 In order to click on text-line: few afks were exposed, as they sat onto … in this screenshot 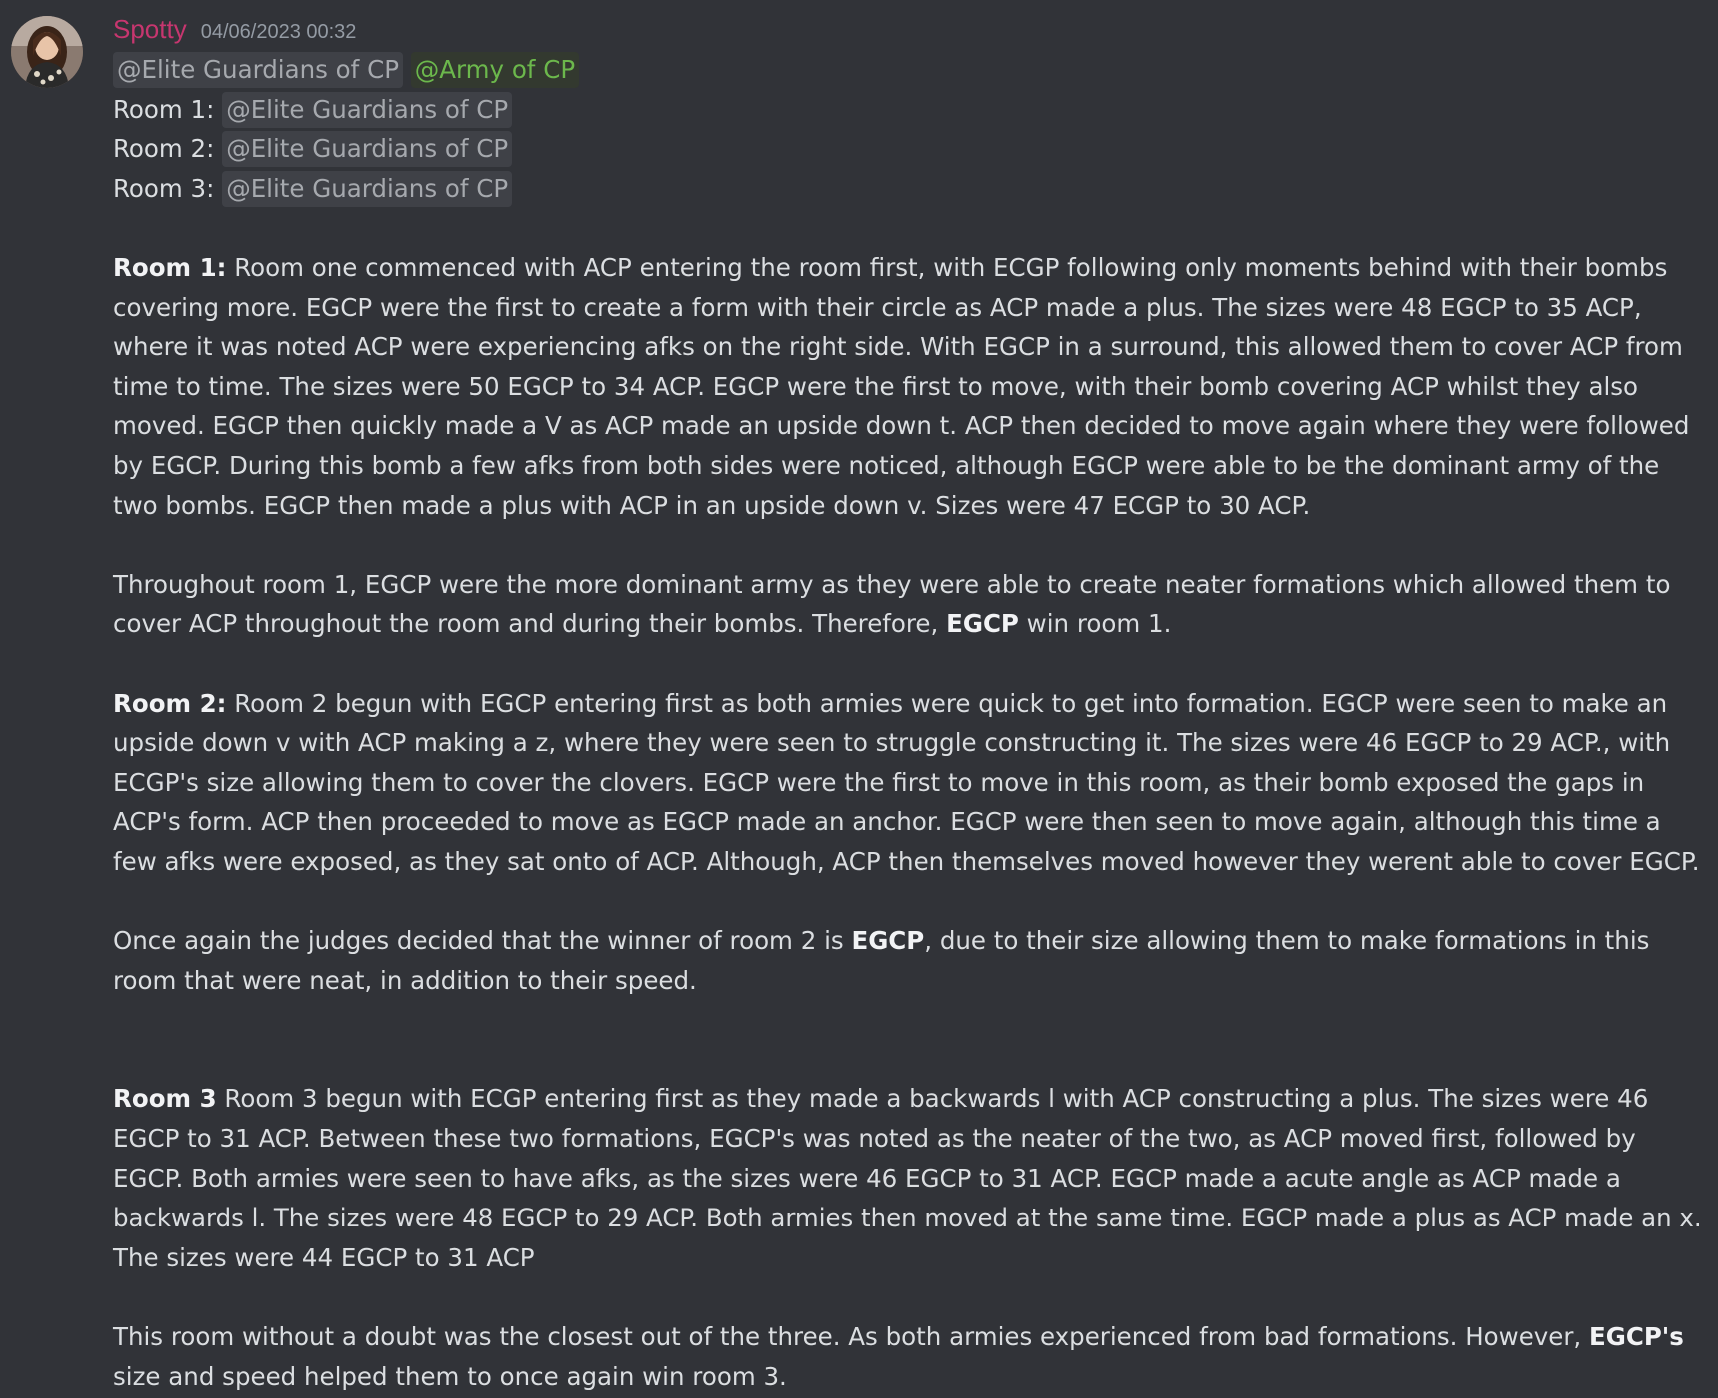, I will do `click(906, 861)`.